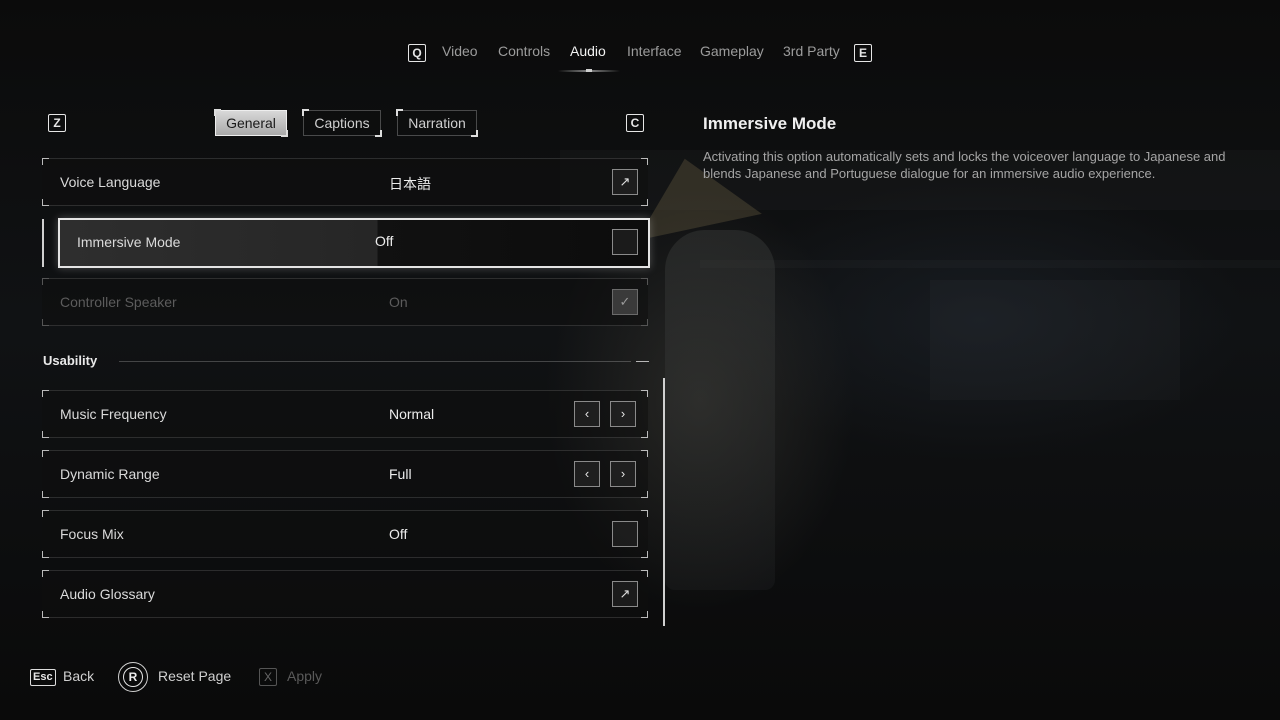 This screenshot has height=720, width=1280. I want to click on setting-voice-language: Voice Language 日本語 ↗, so click(345, 182).